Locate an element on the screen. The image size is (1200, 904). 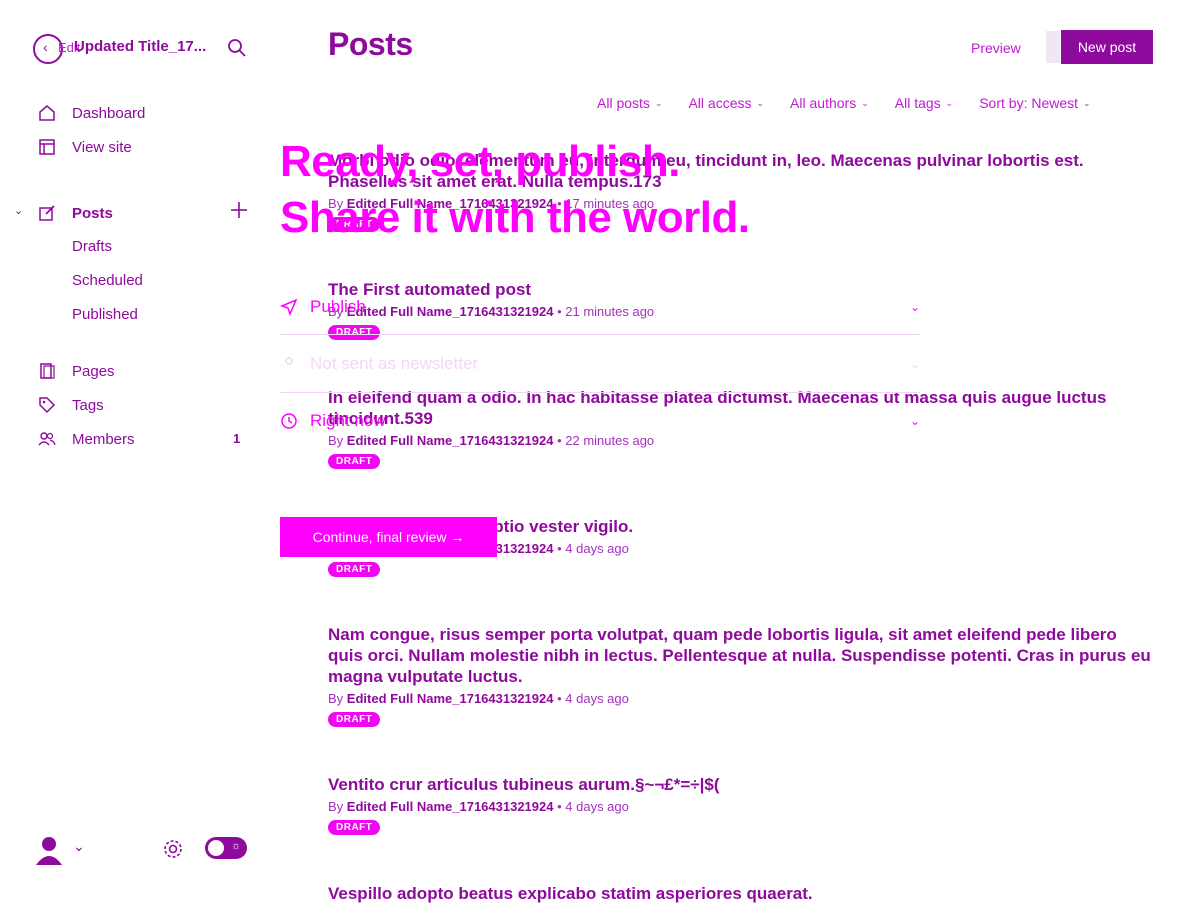
sidebar-item-dashboard: Dashboard is located at coordinates (91, 113).